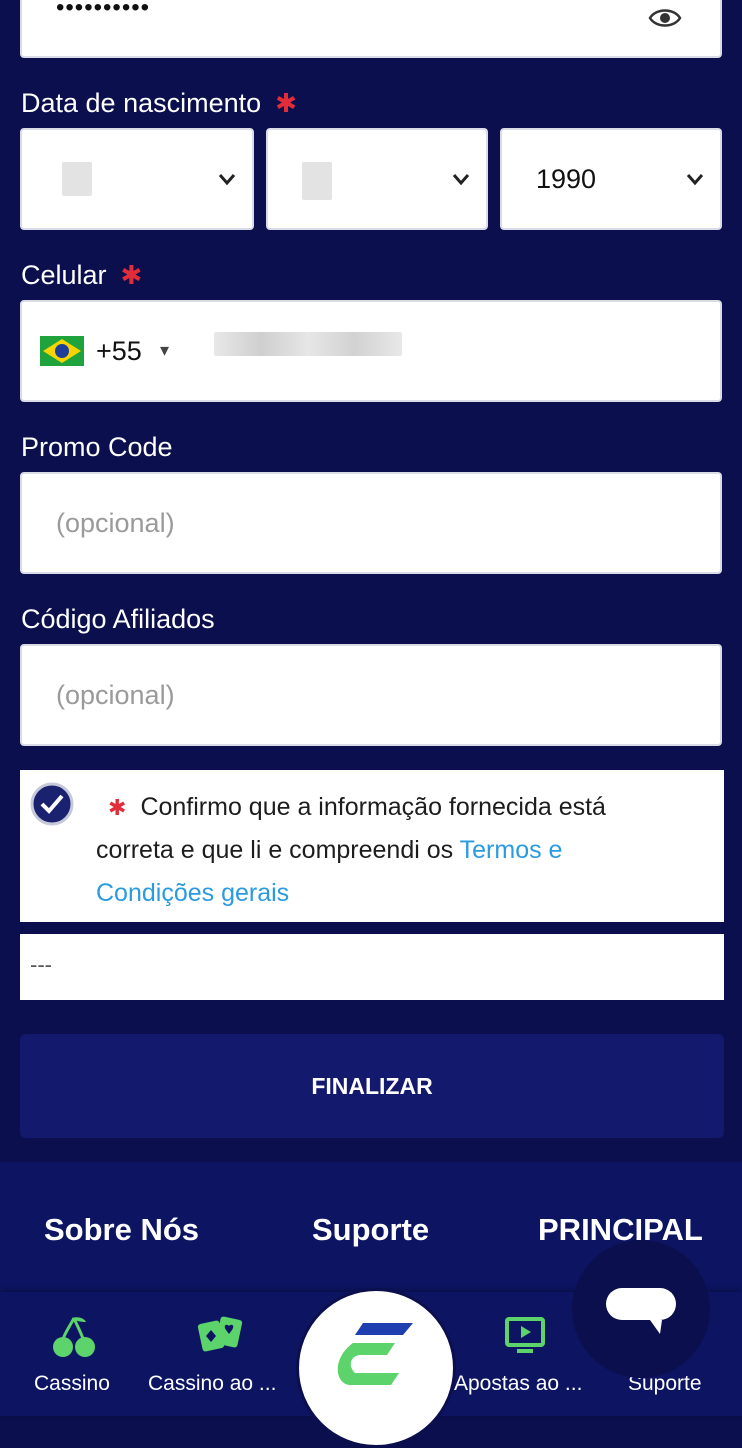 This screenshot has width=742, height=1448. I want to click on finalizar-label: FINALIZAR, so click(372, 1086).